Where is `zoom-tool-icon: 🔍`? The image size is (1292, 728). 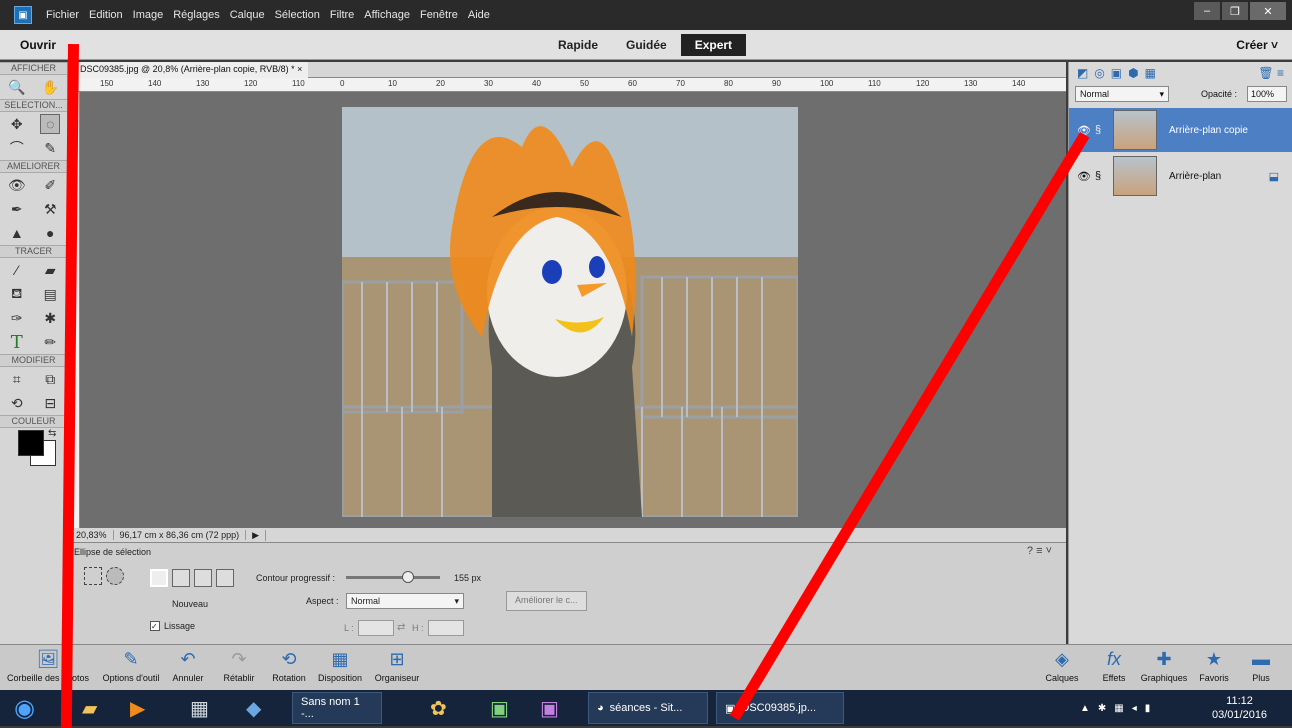
zoom-tool-icon: 🔍 is located at coordinates (17, 87).